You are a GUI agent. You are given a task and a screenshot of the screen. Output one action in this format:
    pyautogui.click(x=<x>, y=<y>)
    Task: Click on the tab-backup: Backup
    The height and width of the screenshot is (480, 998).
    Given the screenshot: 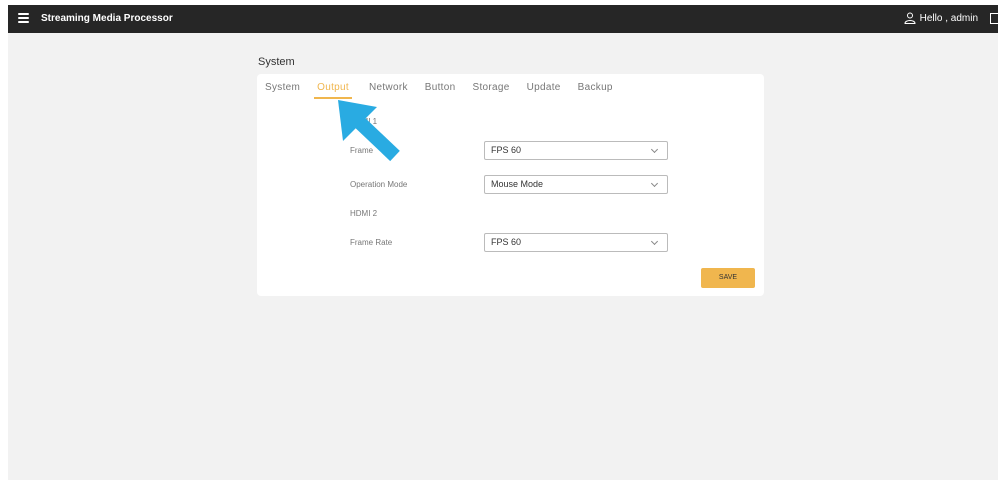 What is the action you would take?
    pyautogui.click(x=595, y=90)
    